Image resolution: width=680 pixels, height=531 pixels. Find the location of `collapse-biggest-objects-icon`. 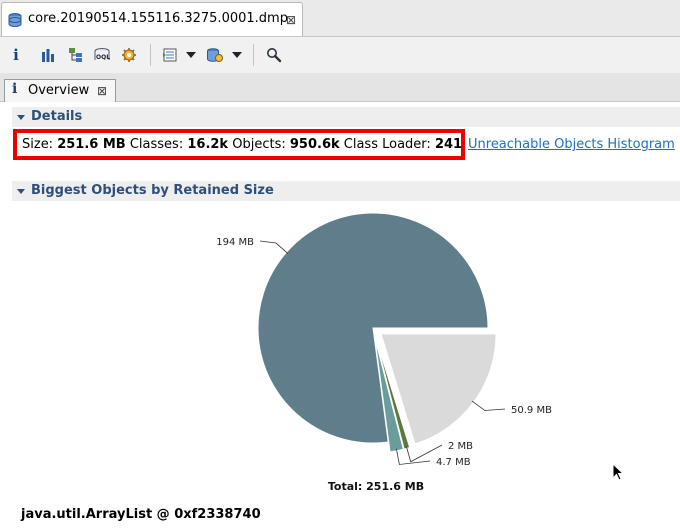

collapse-biggest-objects-icon is located at coordinates (21, 191).